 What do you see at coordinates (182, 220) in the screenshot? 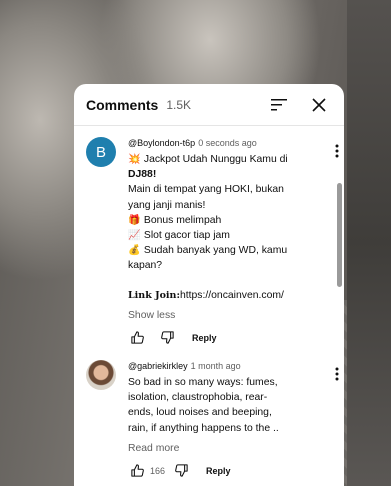
I see `comment-line-text: Bonus melimpah` at bounding box center [182, 220].